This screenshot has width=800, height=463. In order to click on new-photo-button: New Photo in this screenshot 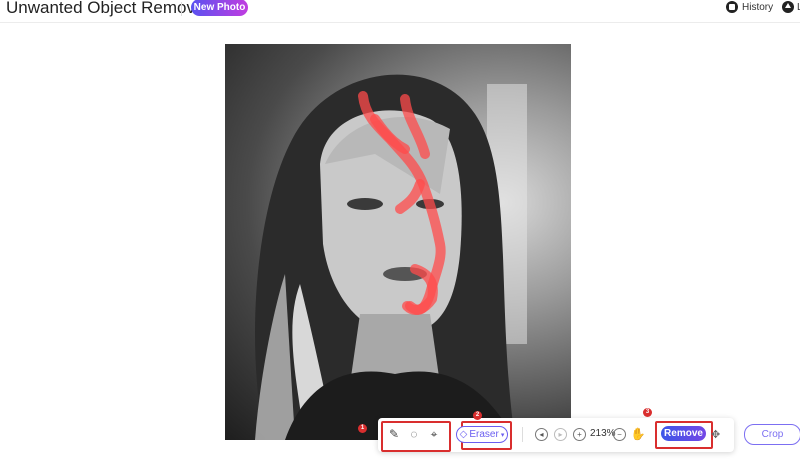, I will do `click(219, 8)`.